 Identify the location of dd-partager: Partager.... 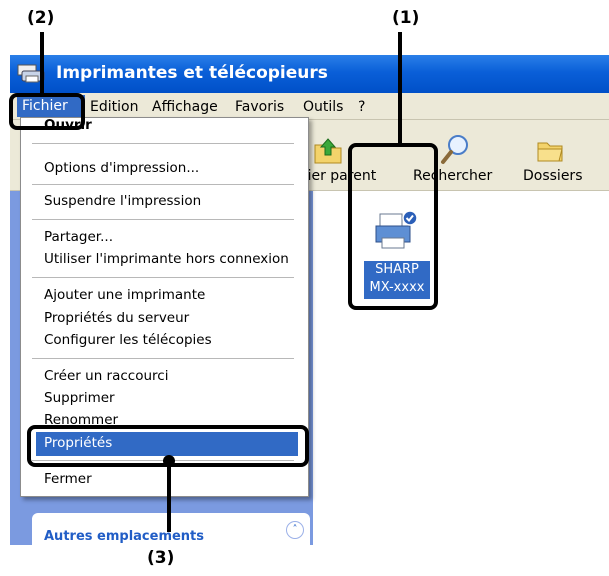
(78, 237).